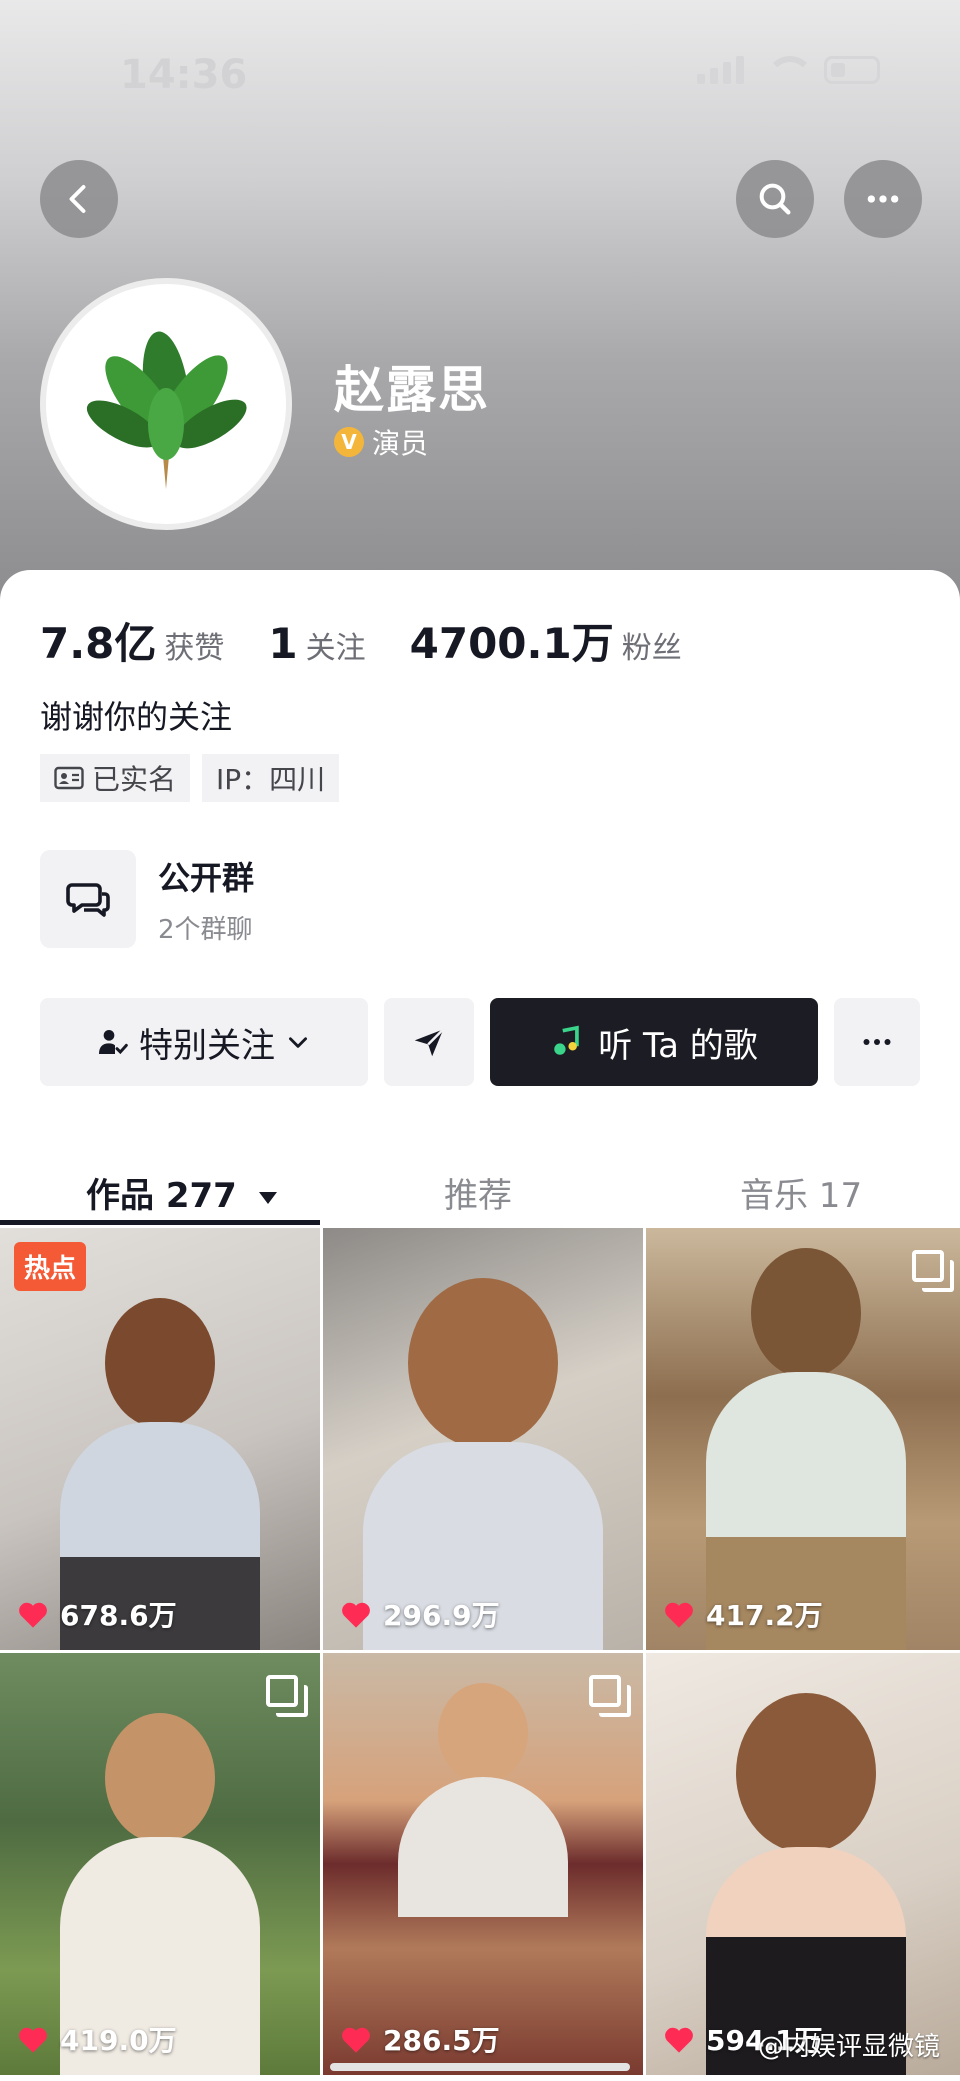 Image resolution: width=960 pixels, height=2081 pixels. What do you see at coordinates (678, 1045) in the screenshot?
I see `listen-songs-label: 听 Ta 的歌` at bounding box center [678, 1045].